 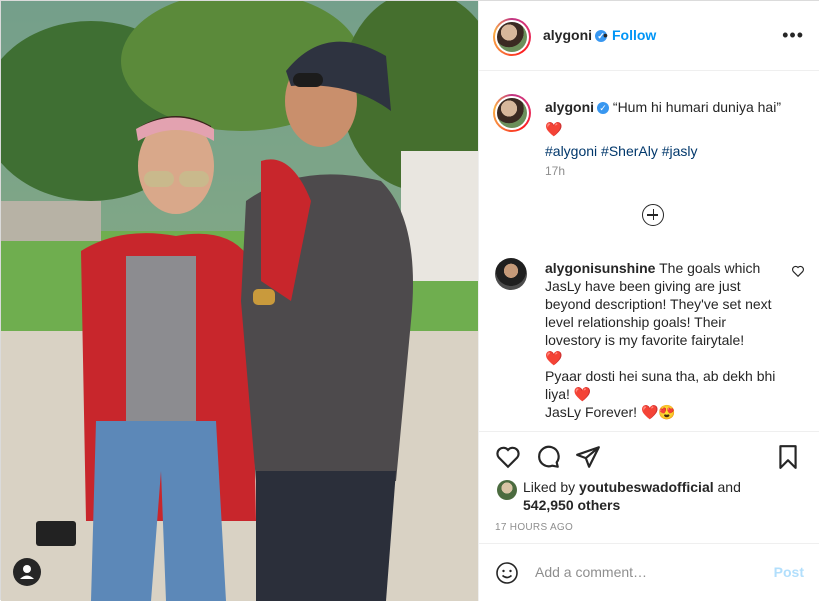 I want to click on caption-text: “Hum hi humari duniya hai”, so click(x=696, y=107).